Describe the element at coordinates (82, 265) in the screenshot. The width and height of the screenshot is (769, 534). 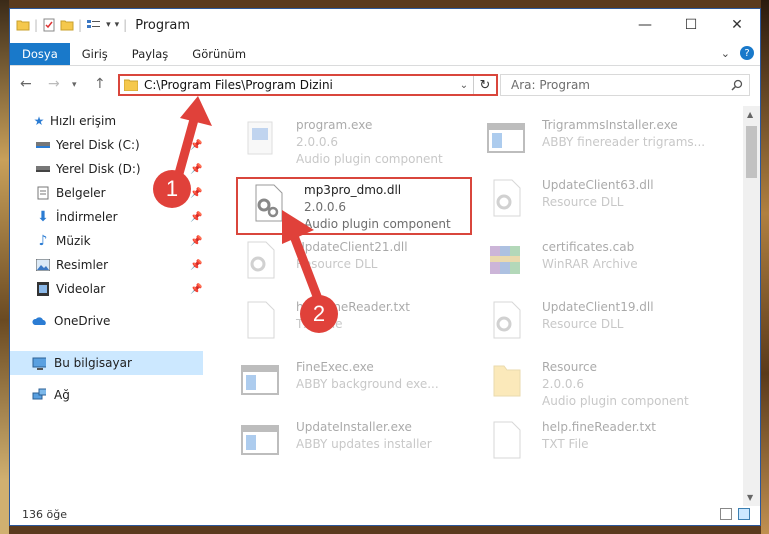
I see `sidebar-item-label: Resimler` at that location.